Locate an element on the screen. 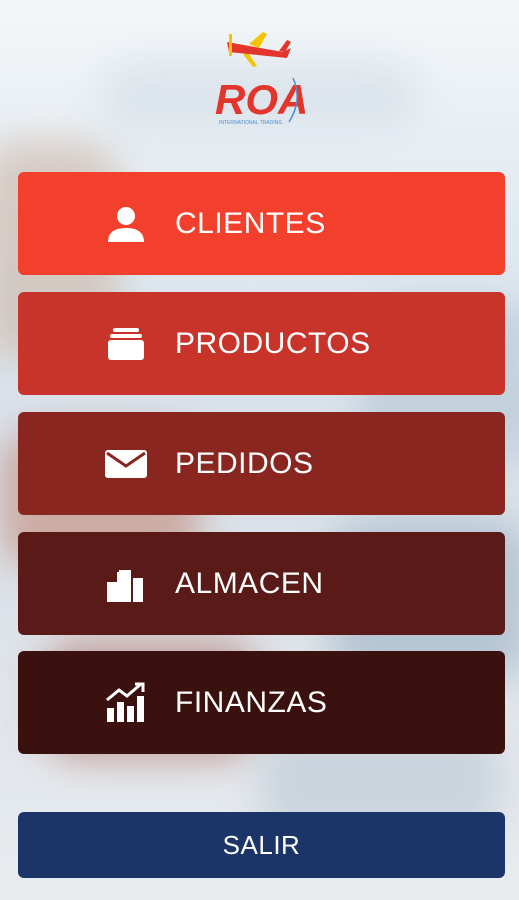 The image size is (519, 900). menu-label-almacen: ALMACEN is located at coordinates (249, 583).